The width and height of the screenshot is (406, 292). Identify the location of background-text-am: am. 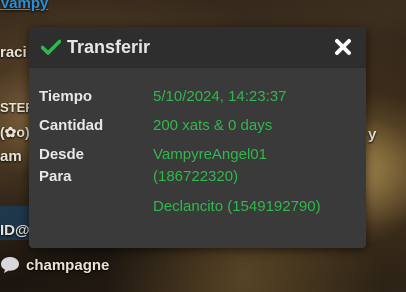
(11, 156).